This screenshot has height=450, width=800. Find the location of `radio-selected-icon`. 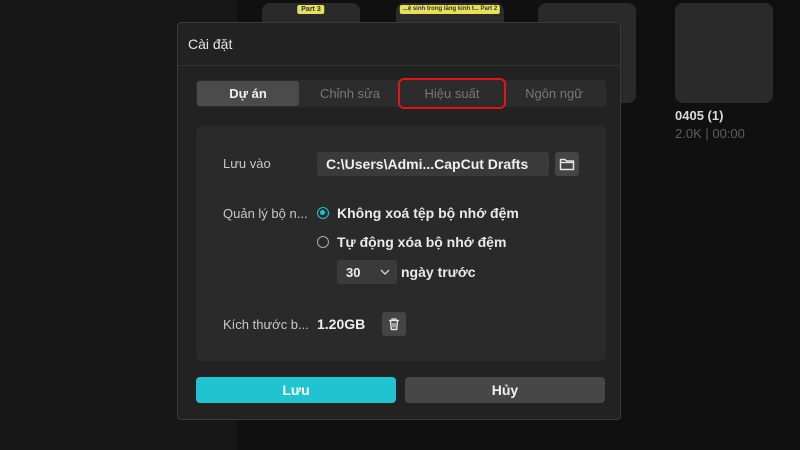

radio-selected-icon is located at coordinates (323, 213).